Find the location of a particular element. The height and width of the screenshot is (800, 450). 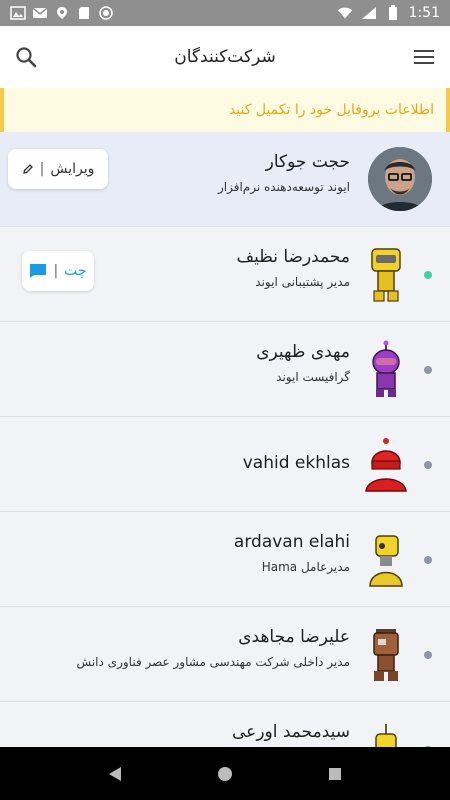

participant-name: حجت جوکار is located at coordinates (307, 162).